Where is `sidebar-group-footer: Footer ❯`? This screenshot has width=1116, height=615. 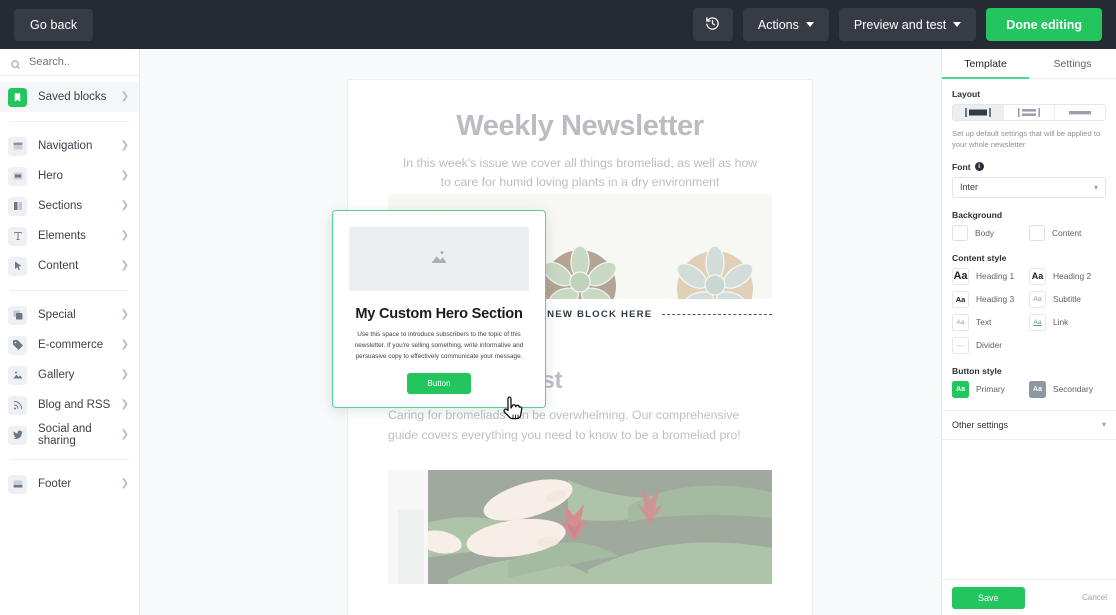
sidebar-group-footer: Footer ❯ is located at coordinates (69, 484).